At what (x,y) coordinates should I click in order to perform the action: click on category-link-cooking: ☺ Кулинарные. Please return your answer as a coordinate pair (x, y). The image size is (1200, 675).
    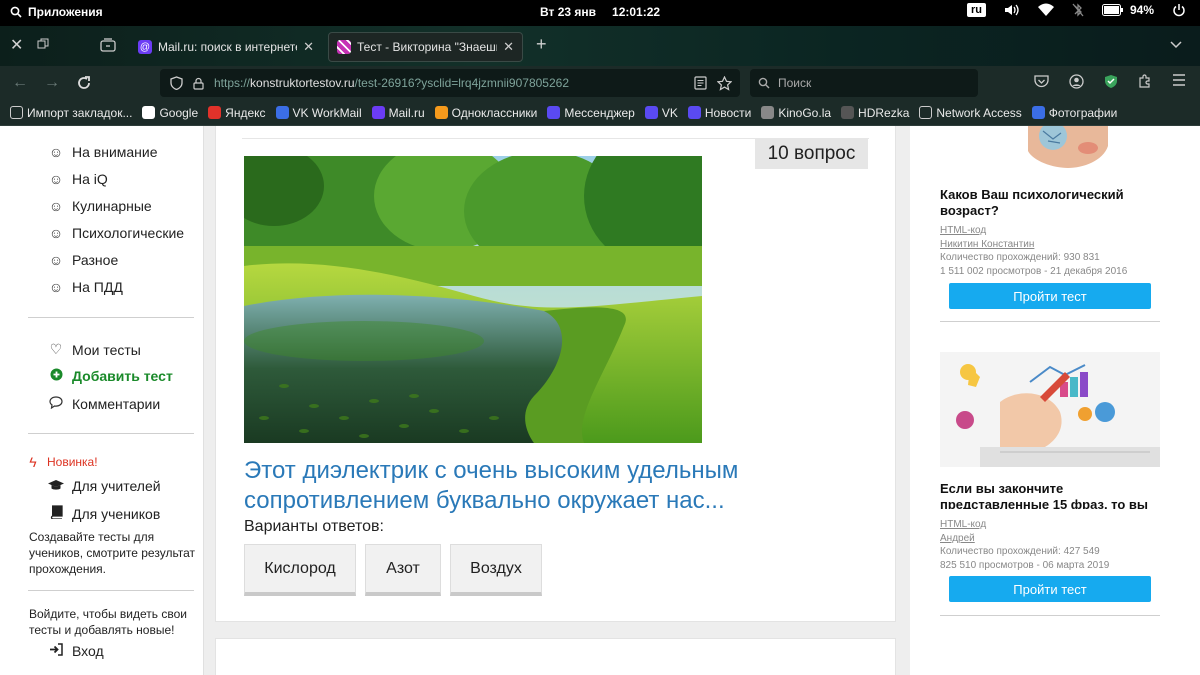
    Looking at the image, I should click on (100, 206).